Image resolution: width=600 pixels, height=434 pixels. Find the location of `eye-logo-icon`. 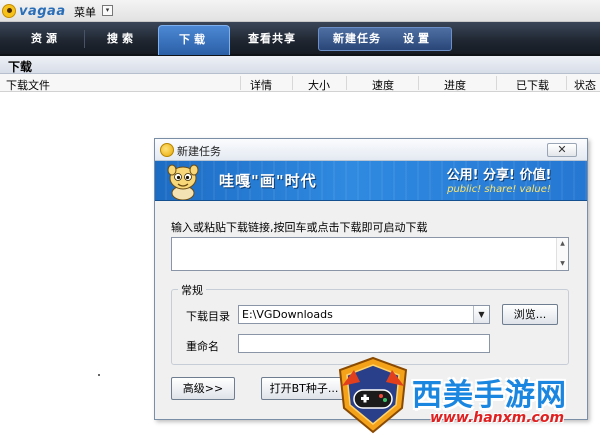

eye-logo-icon is located at coordinates (9, 11).